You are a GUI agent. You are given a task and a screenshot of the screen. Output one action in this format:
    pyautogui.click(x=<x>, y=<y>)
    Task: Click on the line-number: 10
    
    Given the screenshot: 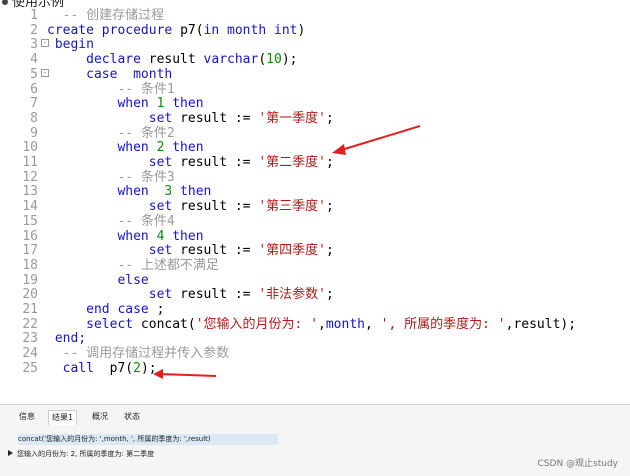 What is the action you would take?
    pyautogui.click(x=30, y=148)
    